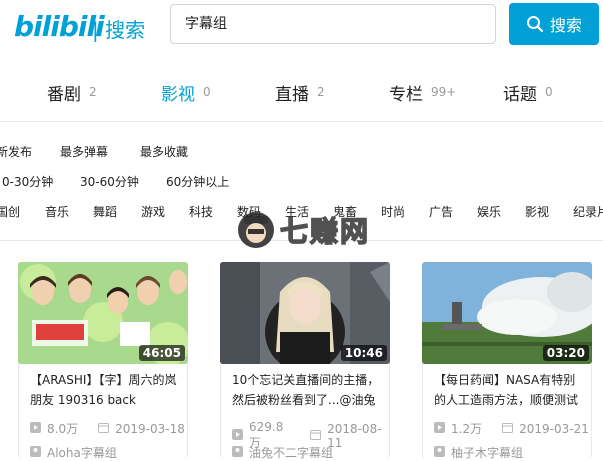 The image size is (603, 461). I want to click on video-thumbnail: 03:20, so click(507, 313).